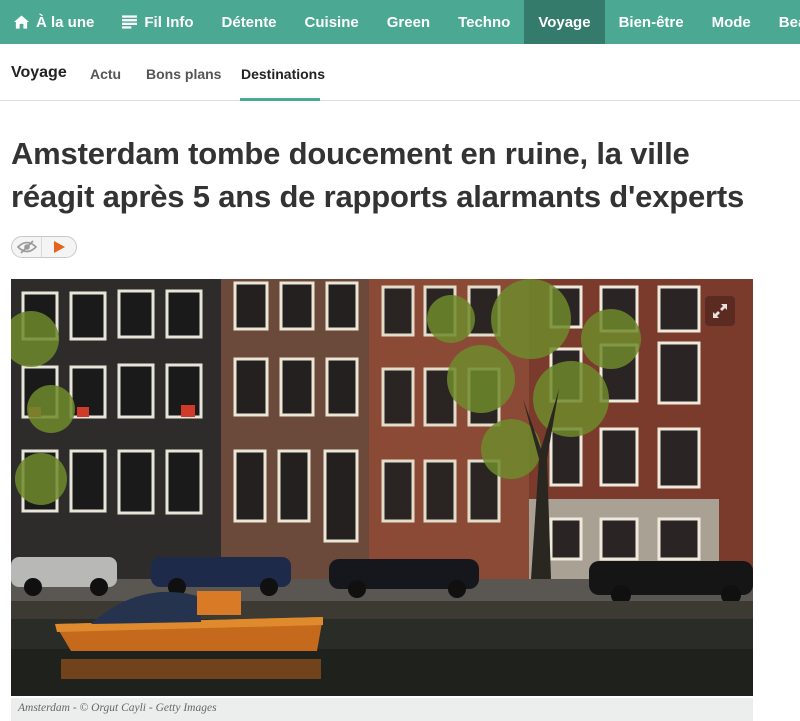 This screenshot has width=800, height=721. I want to click on subnav-item-actu: Actu, so click(105, 74).